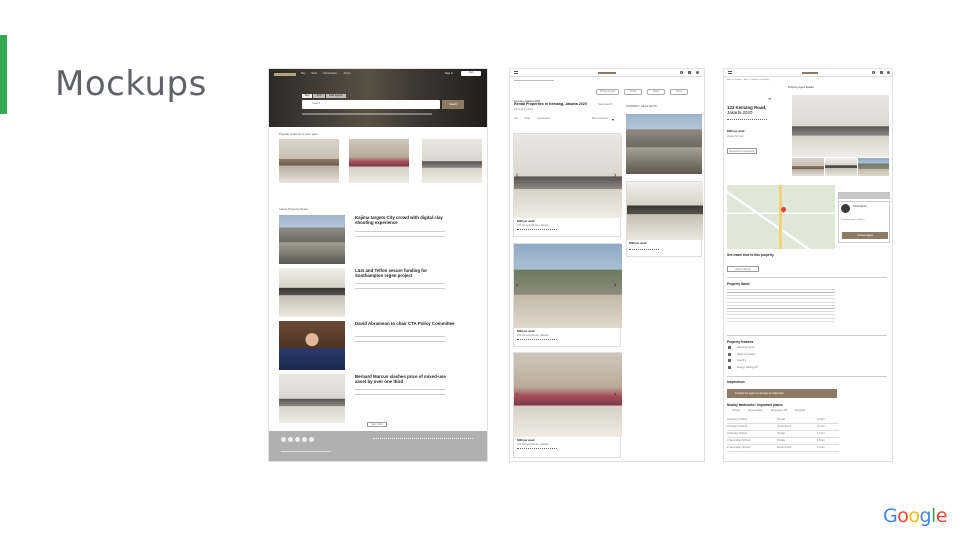 The image size is (960, 540). What do you see at coordinates (840, 126) in the screenshot?
I see `gallery-main-photo` at bounding box center [840, 126].